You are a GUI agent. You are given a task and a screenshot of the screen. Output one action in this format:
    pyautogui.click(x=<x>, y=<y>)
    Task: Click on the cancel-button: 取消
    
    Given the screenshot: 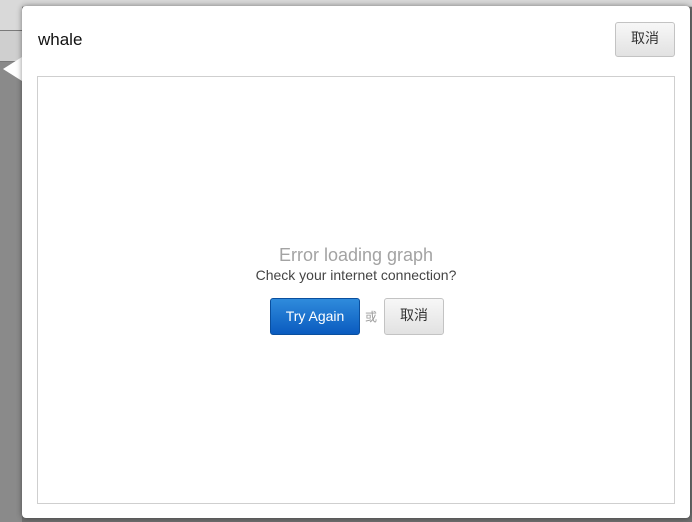 What is the action you would take?
    pyautogui.click(x=414, y=316)
    